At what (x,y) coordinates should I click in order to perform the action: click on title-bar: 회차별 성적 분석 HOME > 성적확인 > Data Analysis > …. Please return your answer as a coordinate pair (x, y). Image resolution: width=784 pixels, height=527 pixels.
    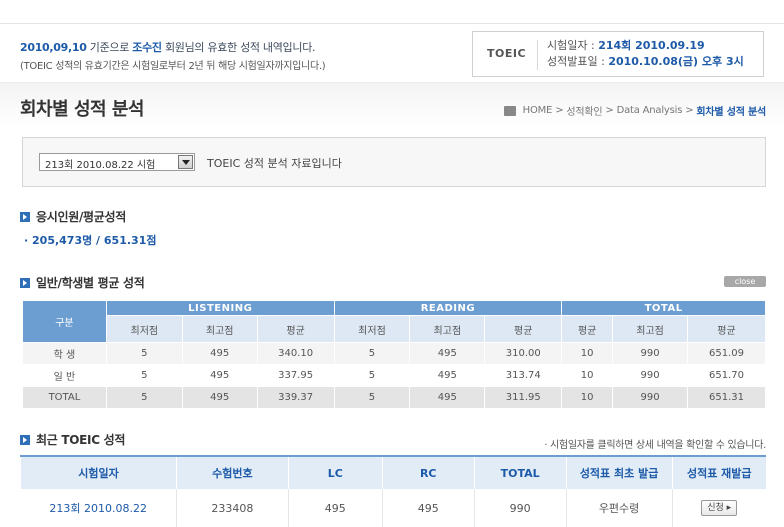
    Looking at the image, I should click on (392, 104).